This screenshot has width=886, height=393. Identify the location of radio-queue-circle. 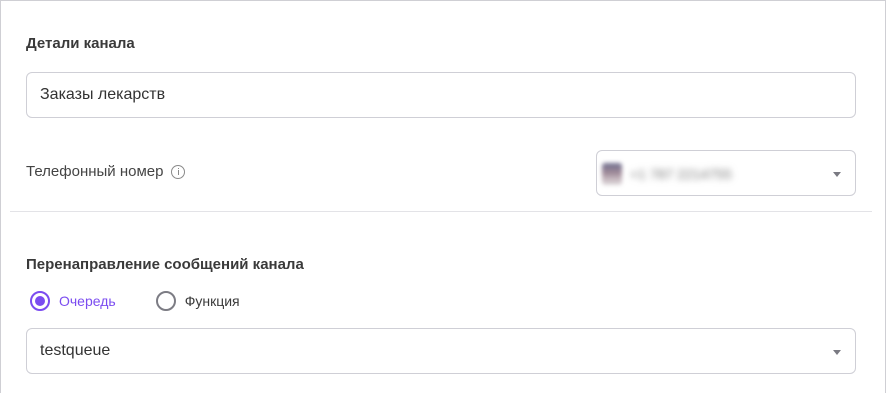
(40, 301).